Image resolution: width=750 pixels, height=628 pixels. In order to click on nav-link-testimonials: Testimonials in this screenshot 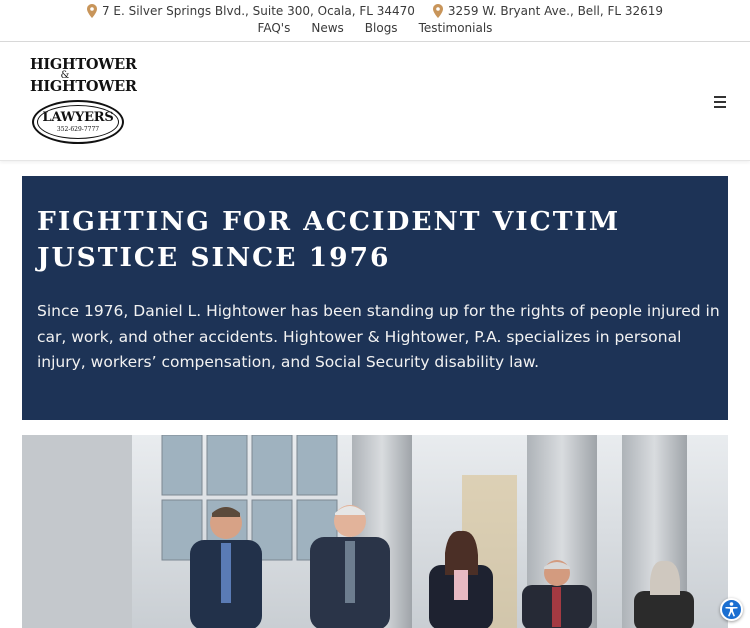, I will do `click(456, 28)`.